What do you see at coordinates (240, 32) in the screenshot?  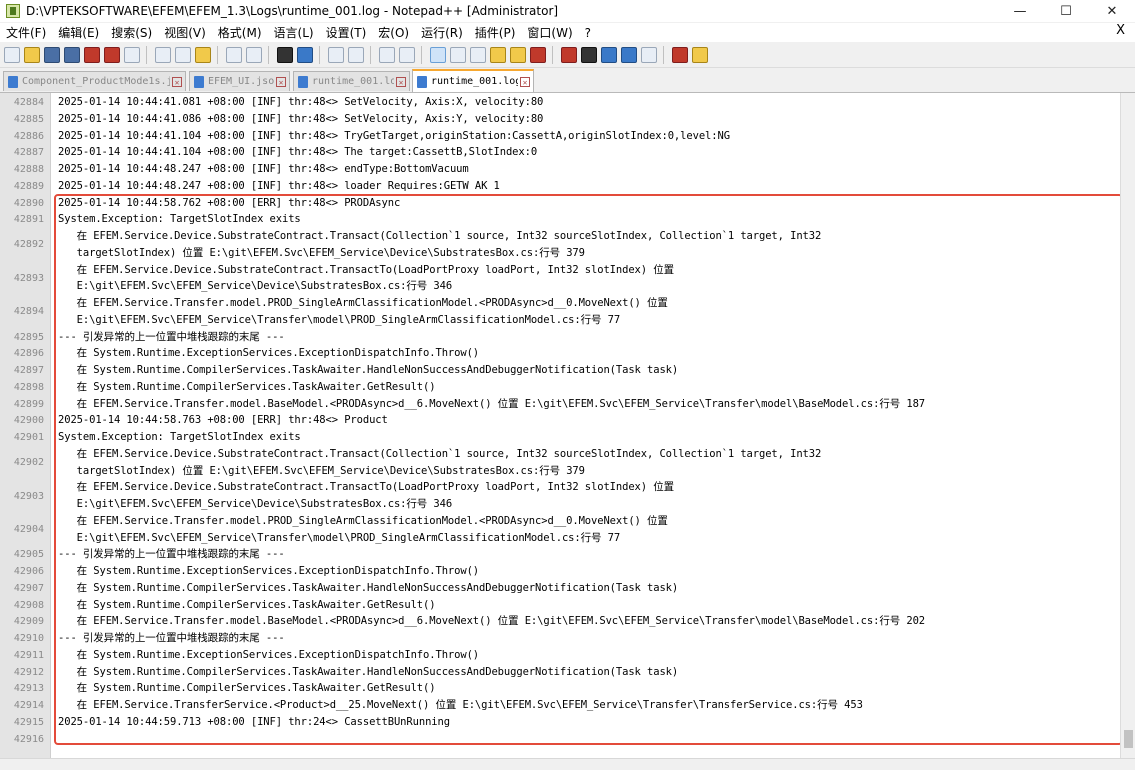 I see `menu-format: 格式(M)` at bounding box center [240, 32].